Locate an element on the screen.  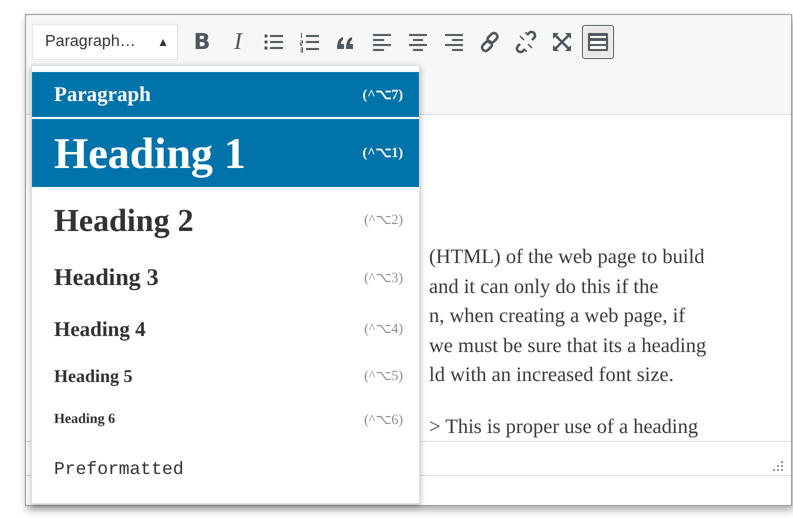
numbered-list-icon is located at coordinates (310, 42).